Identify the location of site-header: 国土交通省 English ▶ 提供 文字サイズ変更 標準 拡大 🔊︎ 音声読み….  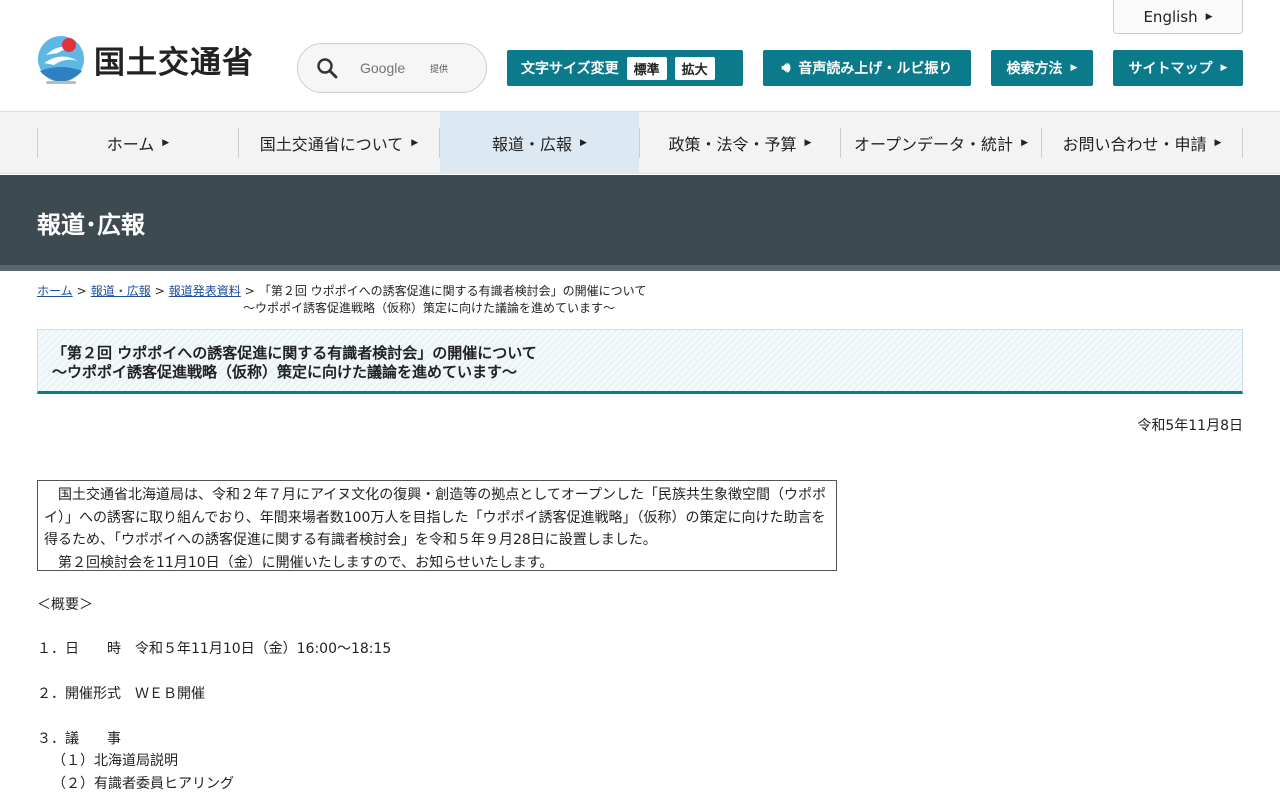
(640, 56).